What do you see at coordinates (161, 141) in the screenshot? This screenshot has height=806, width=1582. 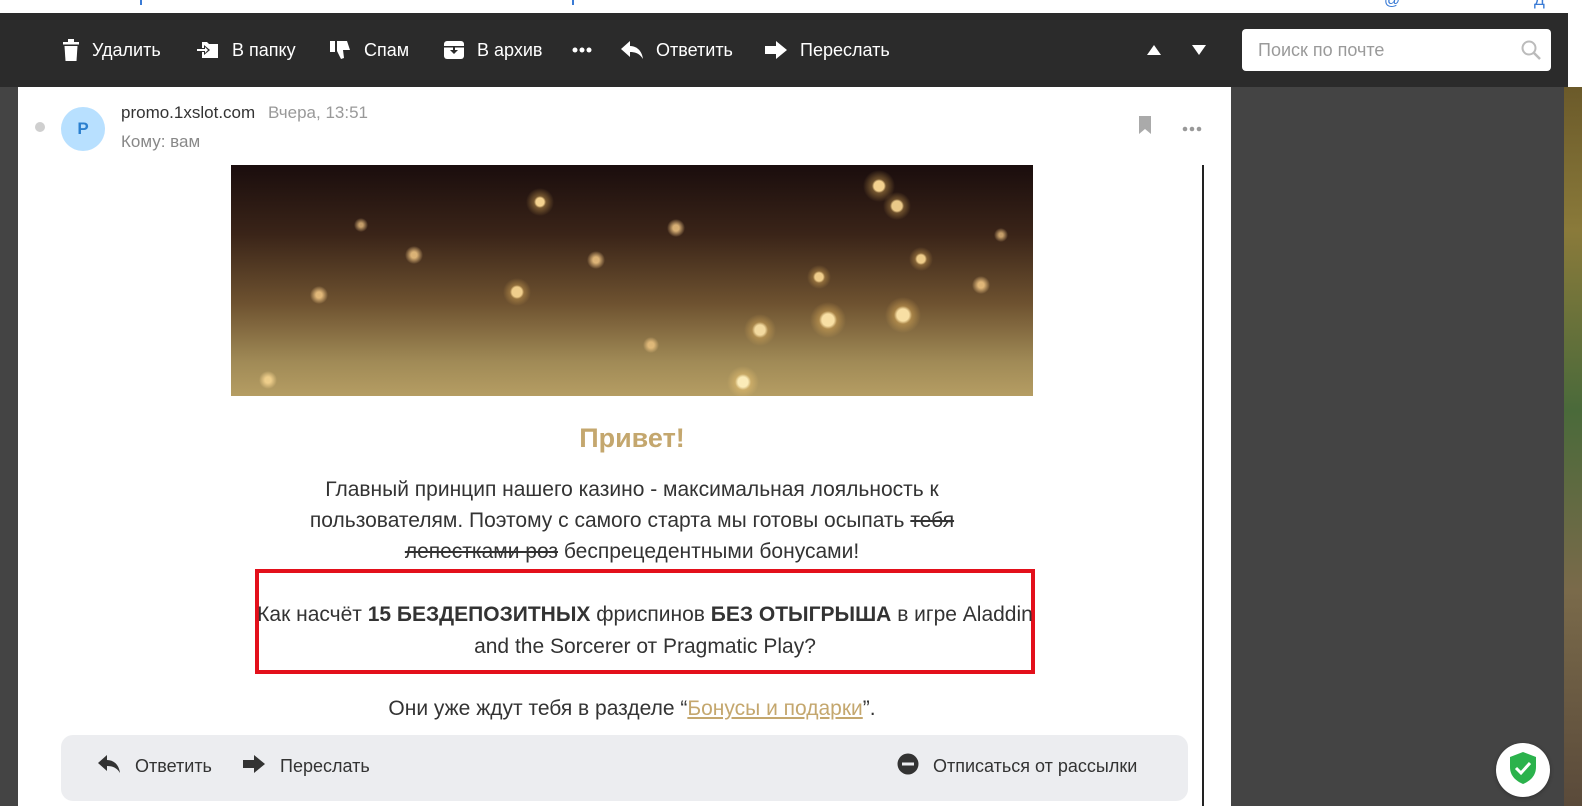 I see `recipient-line: Кому: вам` at bounding box center [161, 141].